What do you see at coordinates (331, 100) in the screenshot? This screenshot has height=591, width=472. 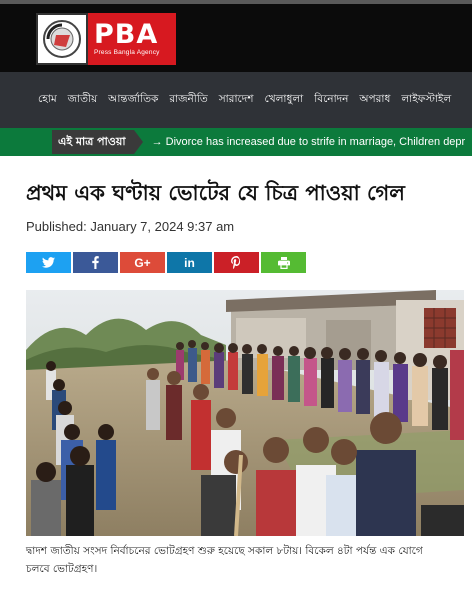 I see `nav-item-entertainment: বিনোদন` at bounding box center [331, 100].